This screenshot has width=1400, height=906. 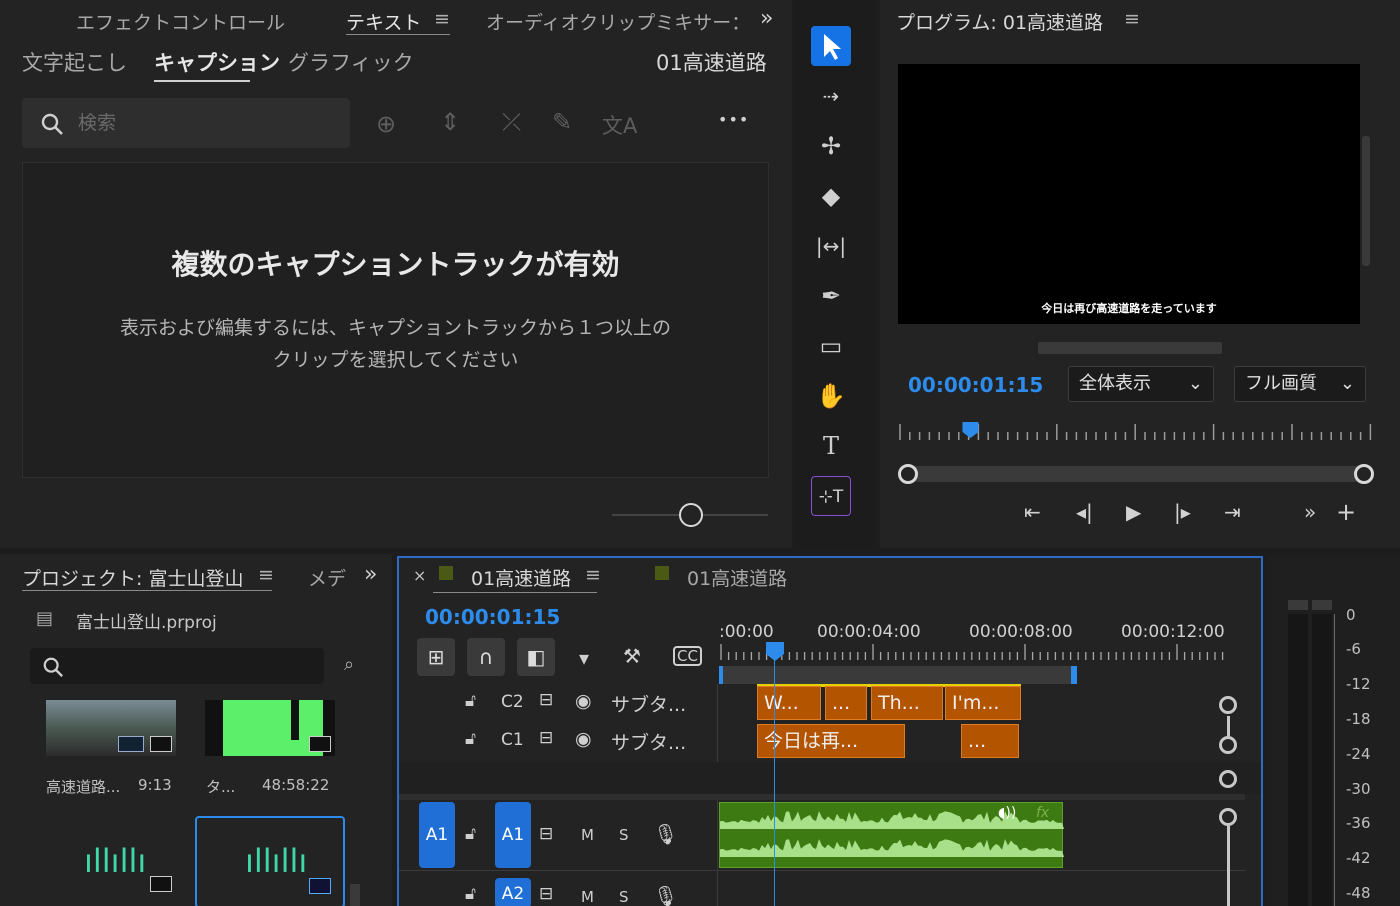 I want to click on overflow-icon: », so click(x=766, y=18).